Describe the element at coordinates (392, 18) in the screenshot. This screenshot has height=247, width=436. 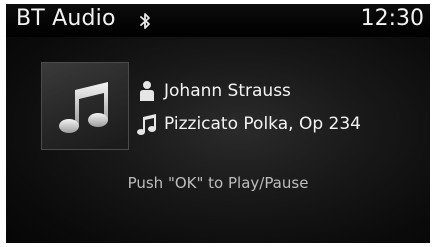
I see `clock: 12:30` at that location.